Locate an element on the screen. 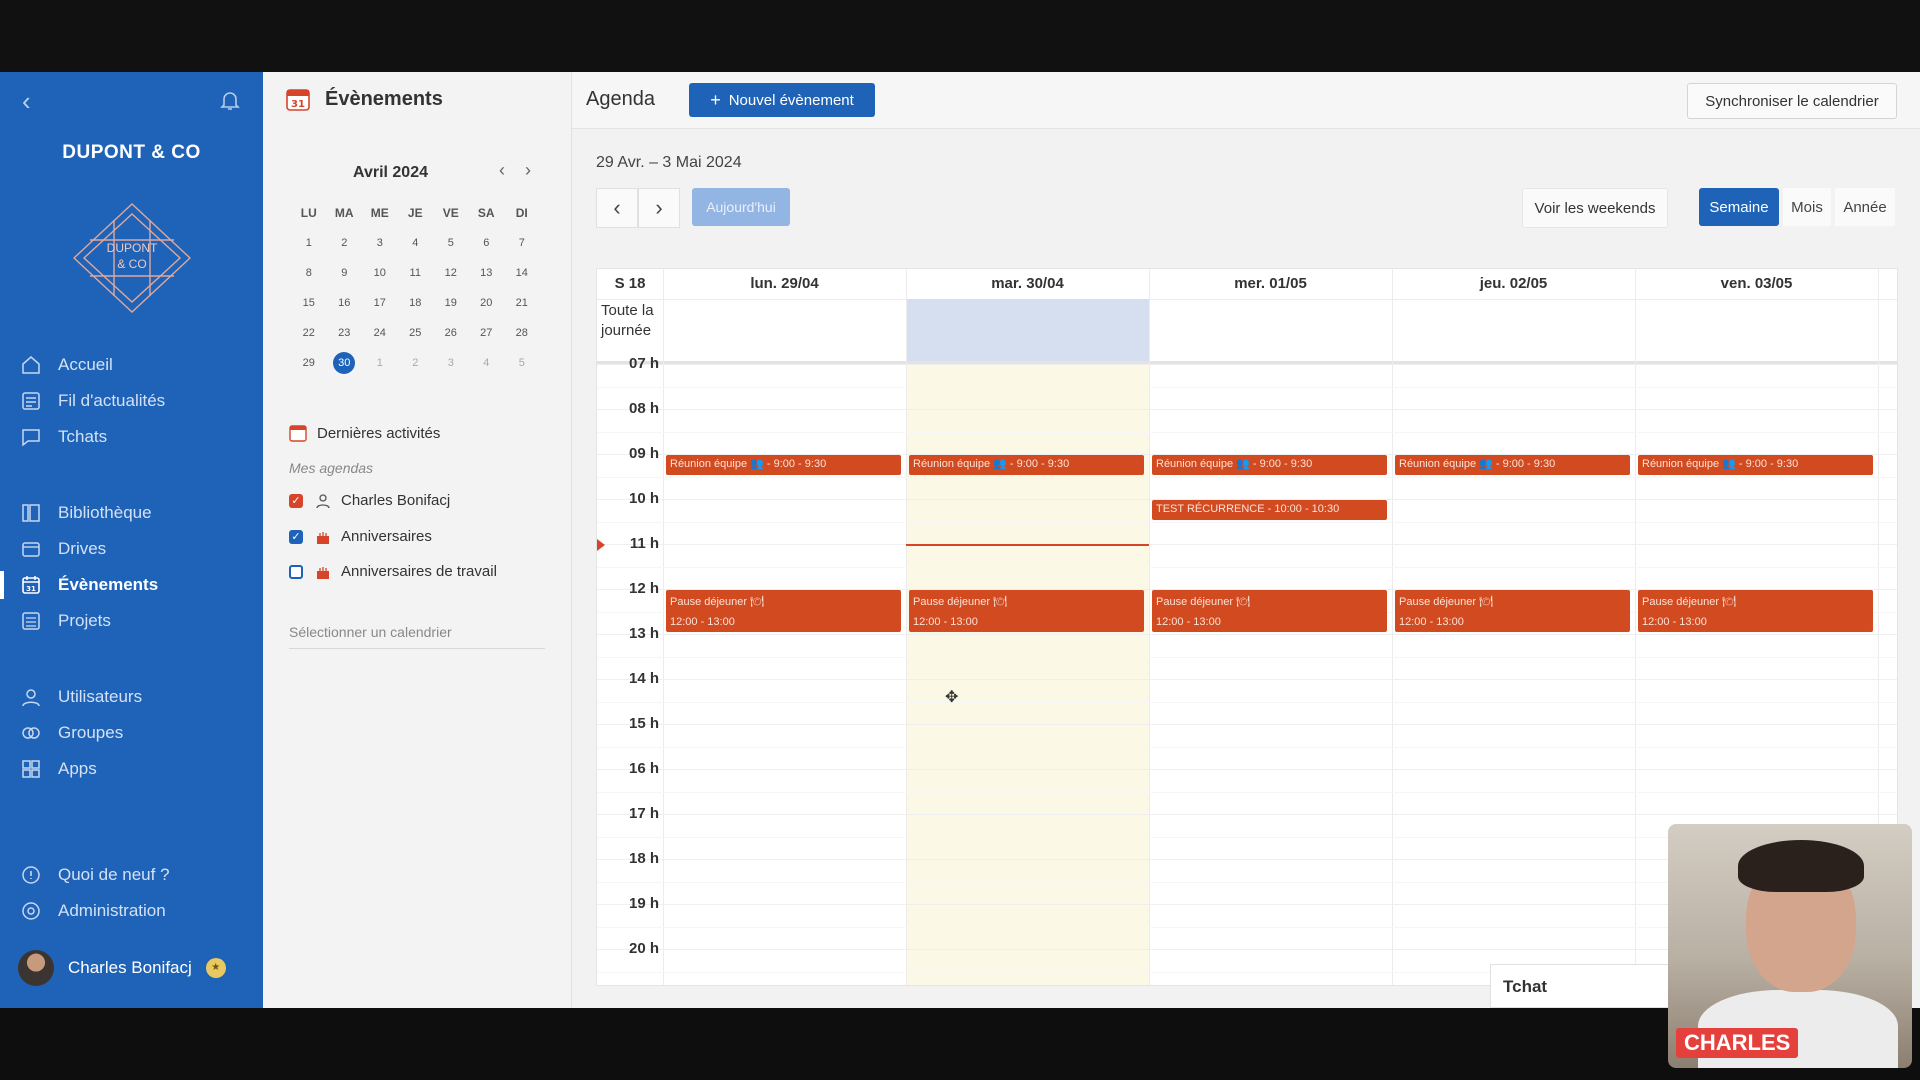  sync-calendar-button: Synchroniser le calendrier is located at coordinates (1792, 101).